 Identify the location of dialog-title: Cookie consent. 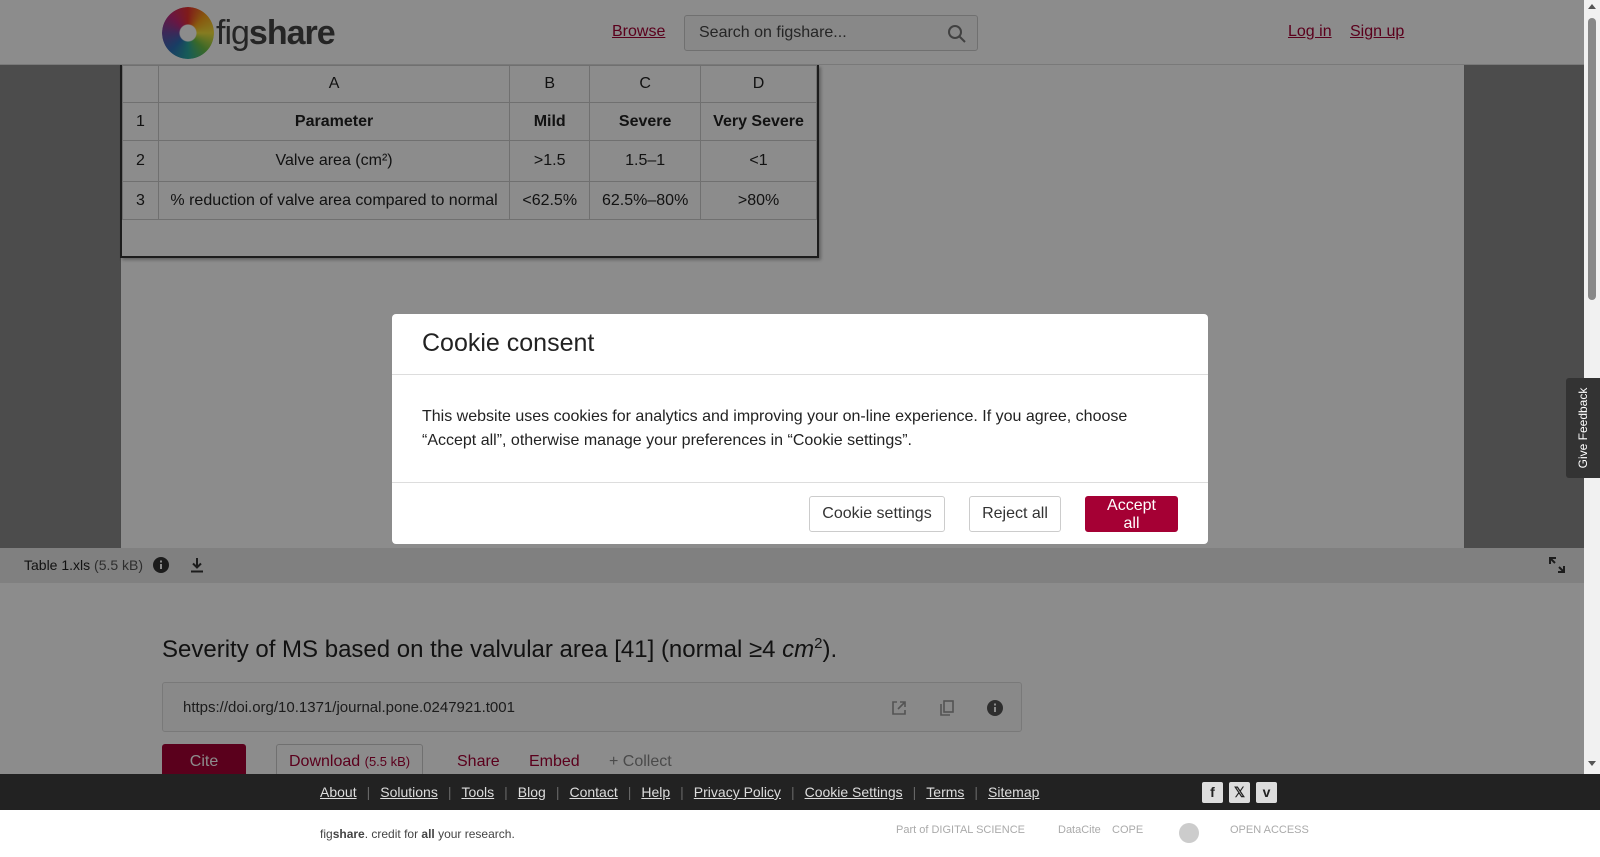
(800, 344).